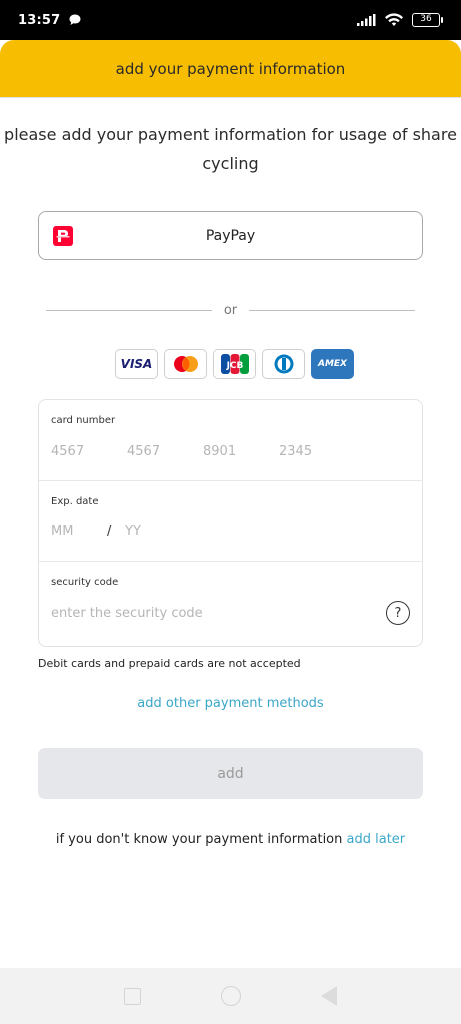  What do you see at coordinates (81, 451) in the screenshot?
I see `card-number-segment-1: 4567` at bounding box center [81, 451].